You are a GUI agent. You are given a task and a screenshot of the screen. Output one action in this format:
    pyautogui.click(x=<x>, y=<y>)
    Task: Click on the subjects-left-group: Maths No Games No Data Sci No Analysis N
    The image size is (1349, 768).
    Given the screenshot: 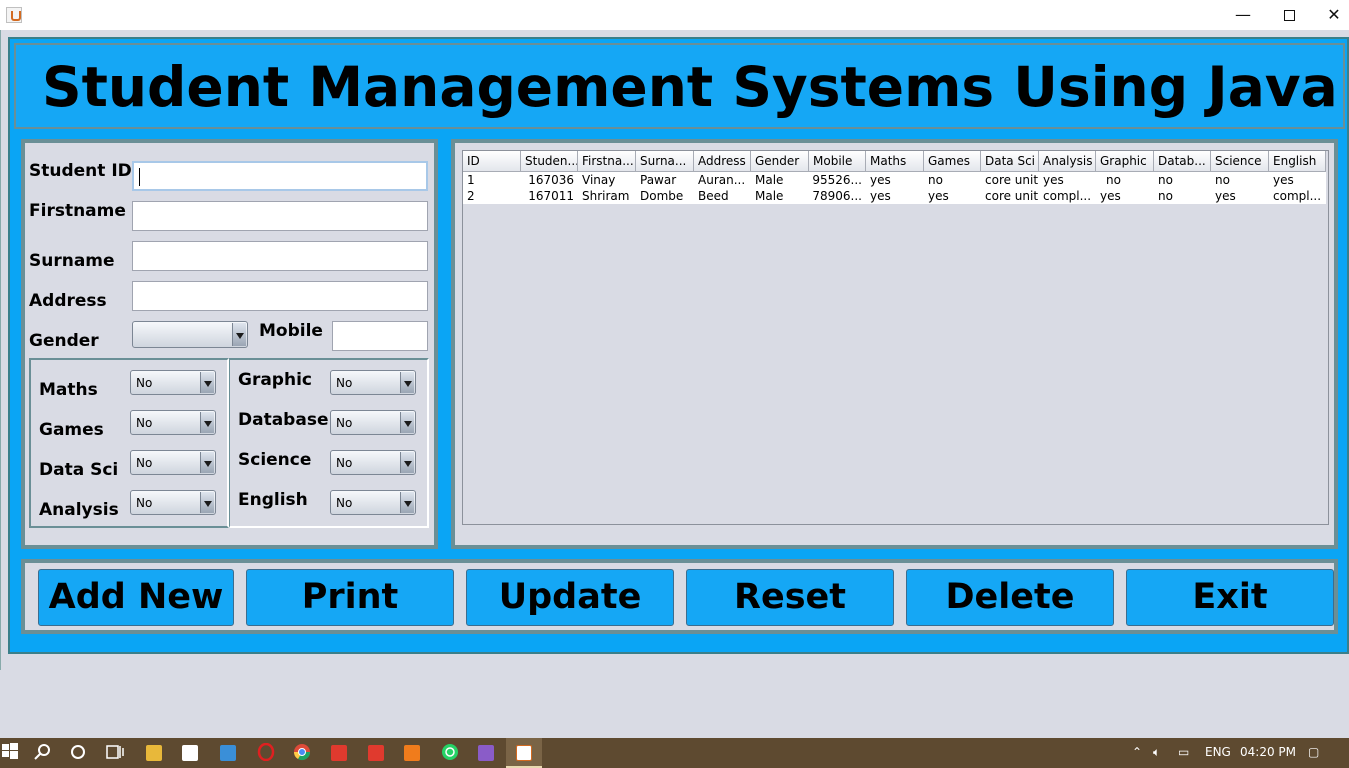 What is the action you would take?
    pyautogui.click(x=129, y=443)
    